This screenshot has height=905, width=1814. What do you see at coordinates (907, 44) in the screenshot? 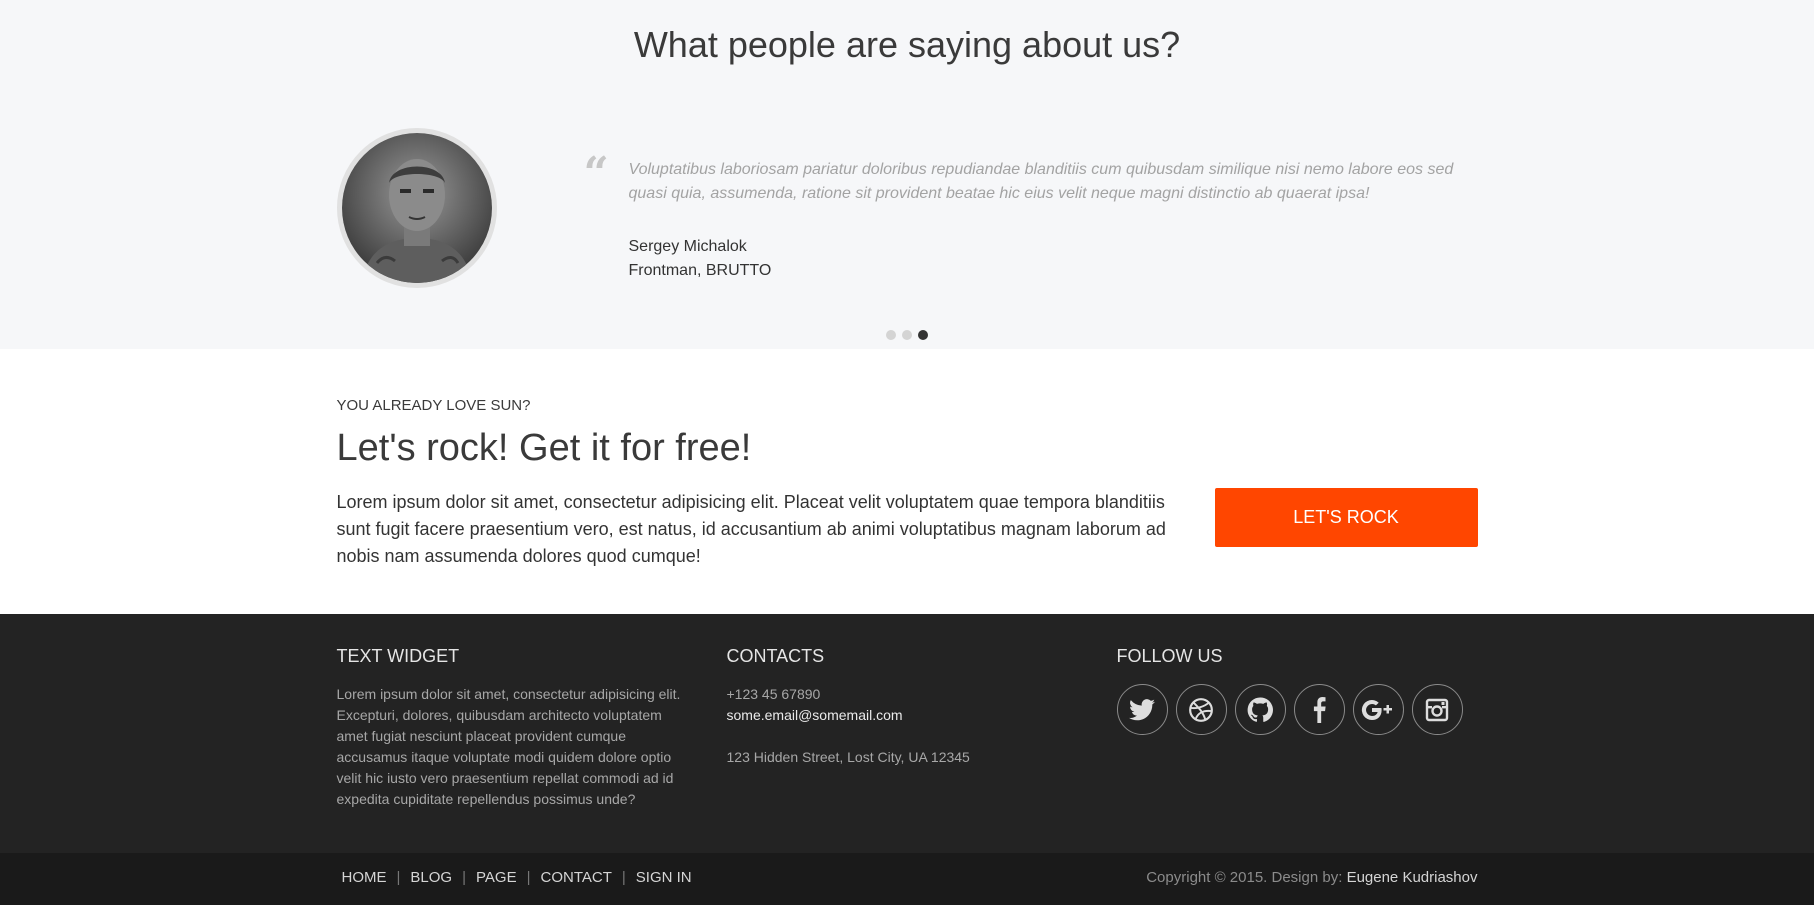
I see `testimonials-title: What people are saying about us?` at bounding box center [907, 44].